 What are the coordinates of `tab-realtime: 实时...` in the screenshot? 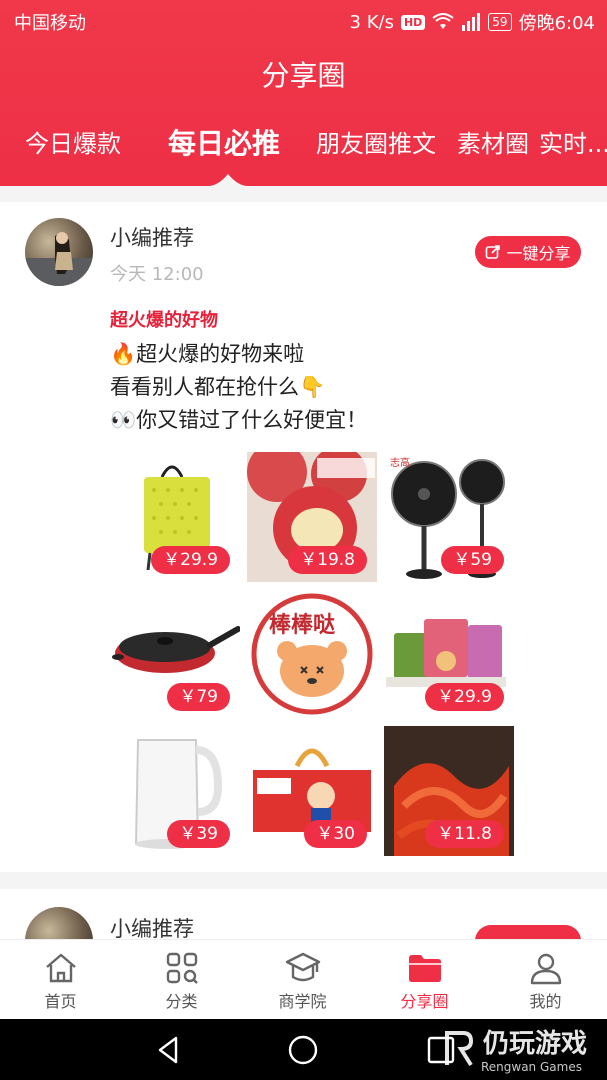 It's located at (573, 144).